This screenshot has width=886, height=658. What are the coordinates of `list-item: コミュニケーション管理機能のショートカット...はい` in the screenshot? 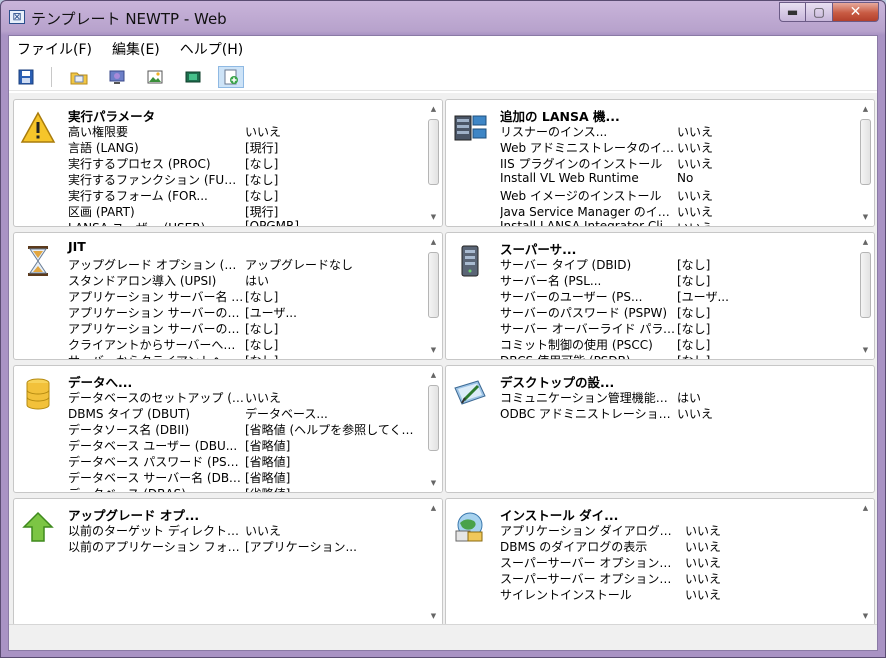 It's located at (676, 397).